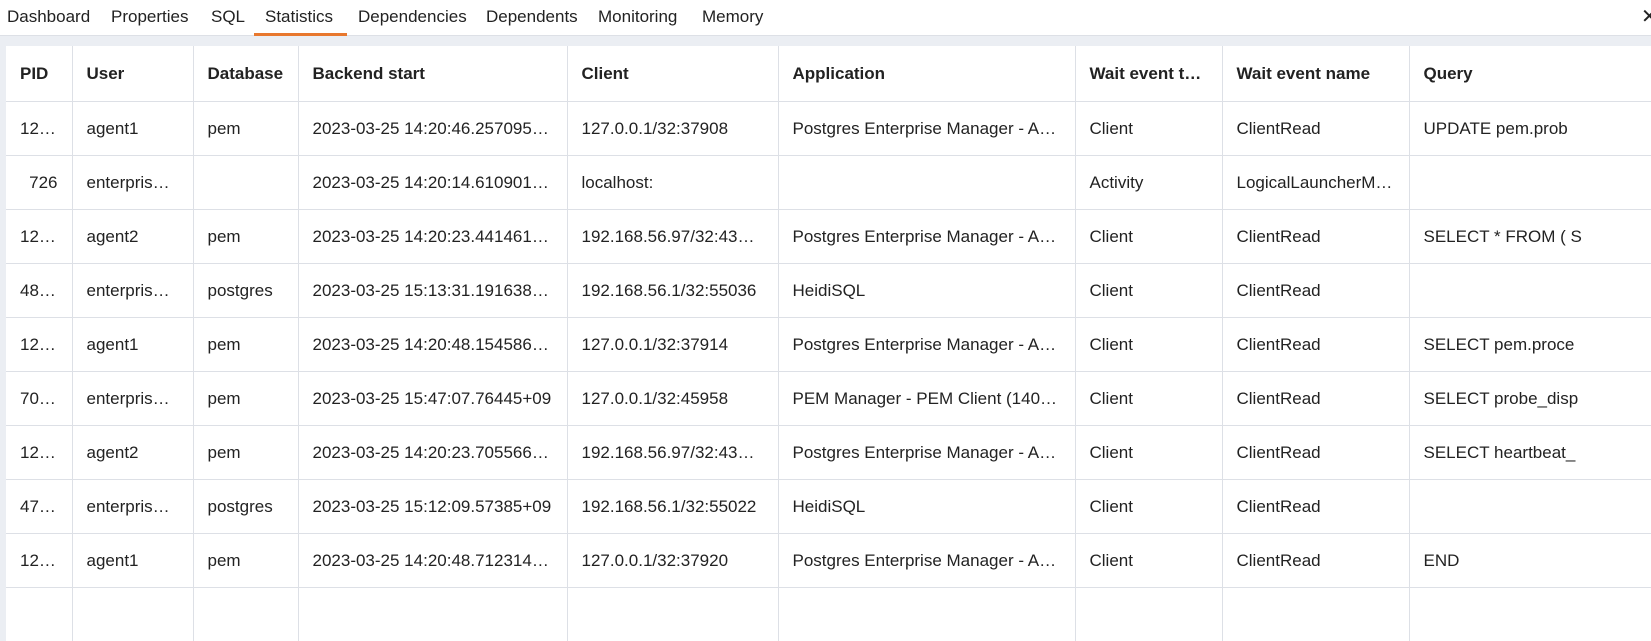  What do you see at coordinates (48, 18) in the screenshot?
I see `tab-dashboard: Dashboard` at bounding box center [48, 18].